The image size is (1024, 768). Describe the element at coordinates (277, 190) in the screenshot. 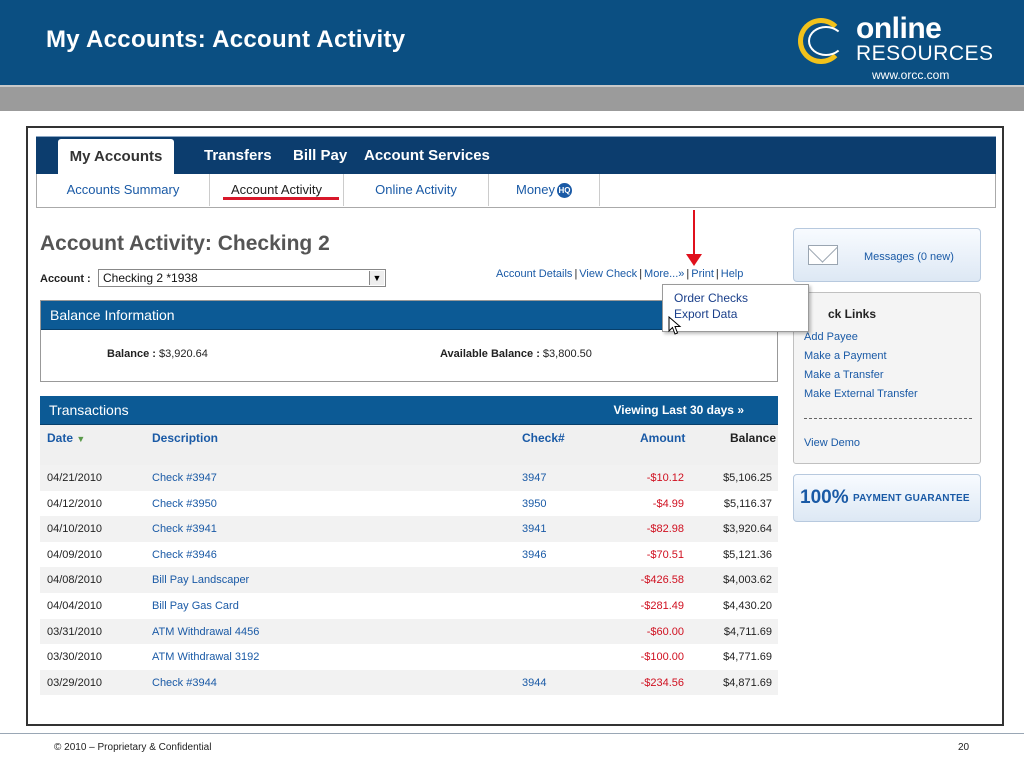

I see `subnav-account-activity: Account Activity` at that location.